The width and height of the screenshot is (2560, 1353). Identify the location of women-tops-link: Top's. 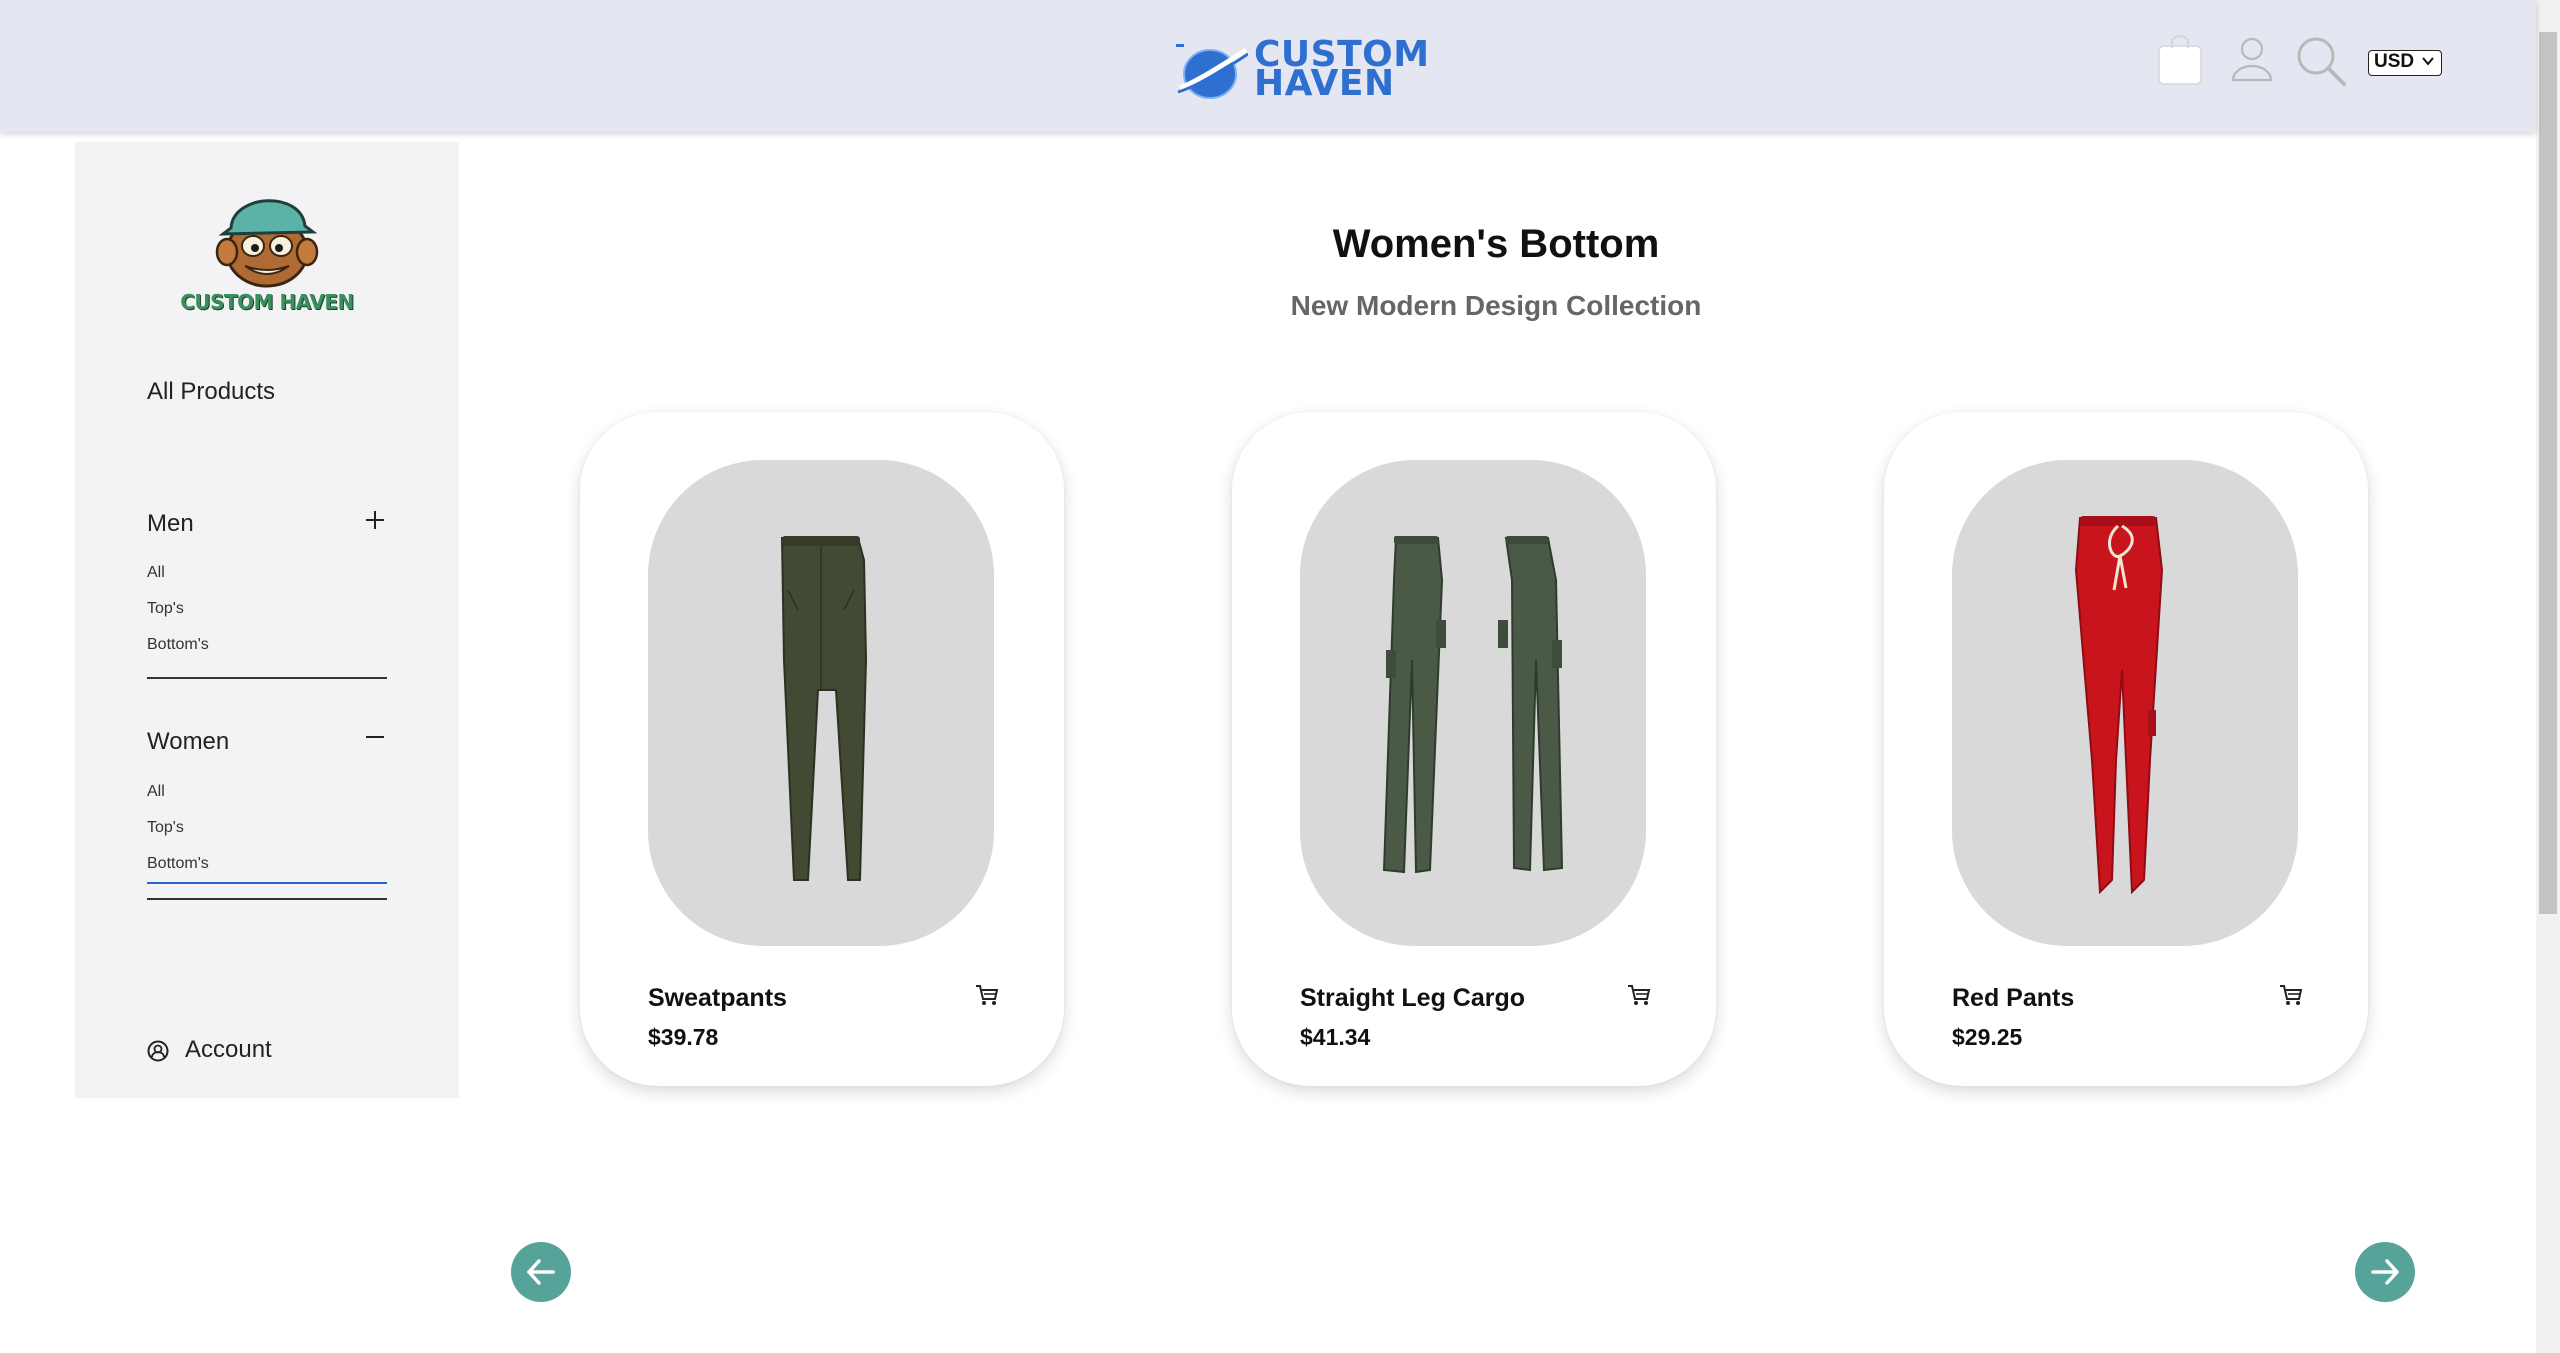
(165, 828).